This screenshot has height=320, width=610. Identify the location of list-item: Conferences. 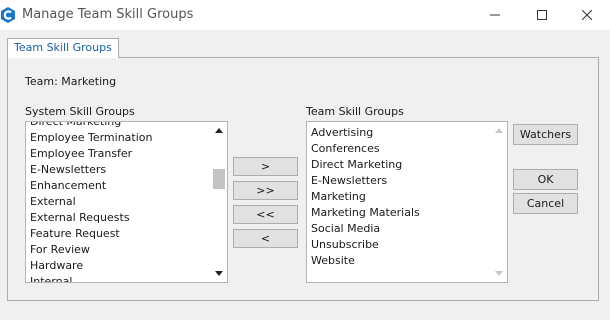
(400, 149).